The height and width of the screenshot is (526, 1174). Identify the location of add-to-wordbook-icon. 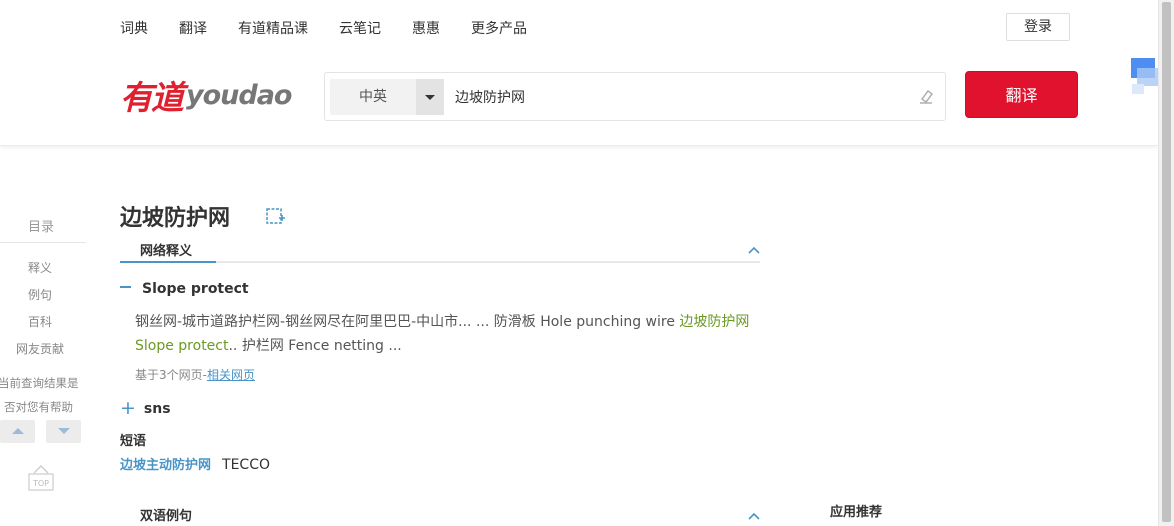
(276, 216).